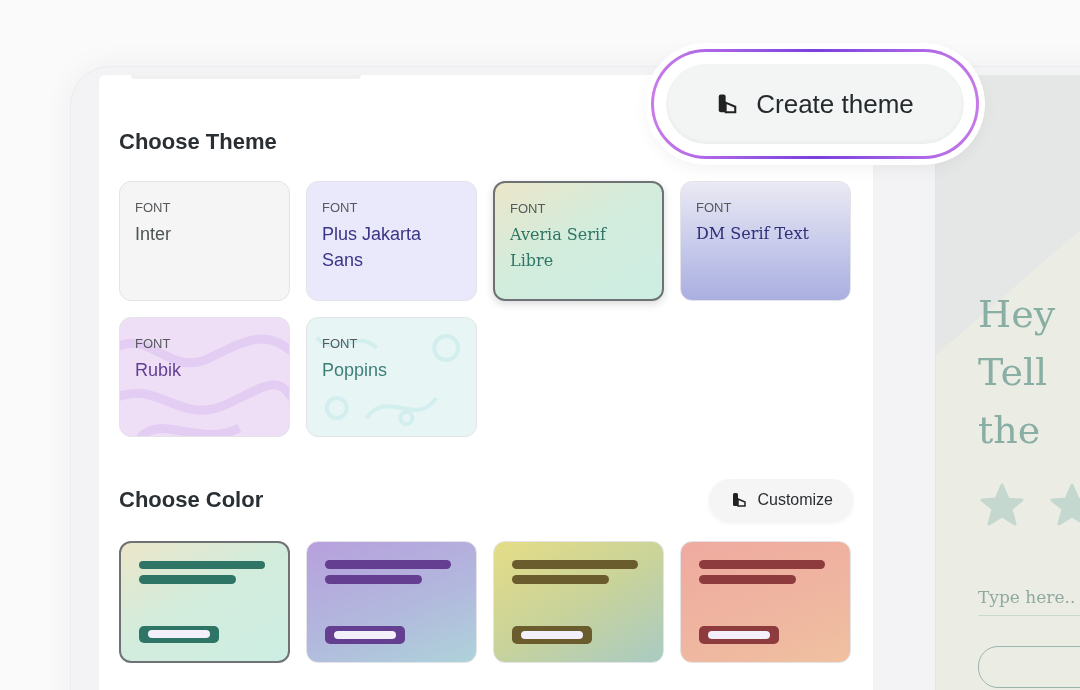 Image resolution: width=1080 pixels, height=690 pixels. What do you see at coordinates (781, 500) in the screenshot?
I see `customize-button: Customize` at bounding box center [781, 500].